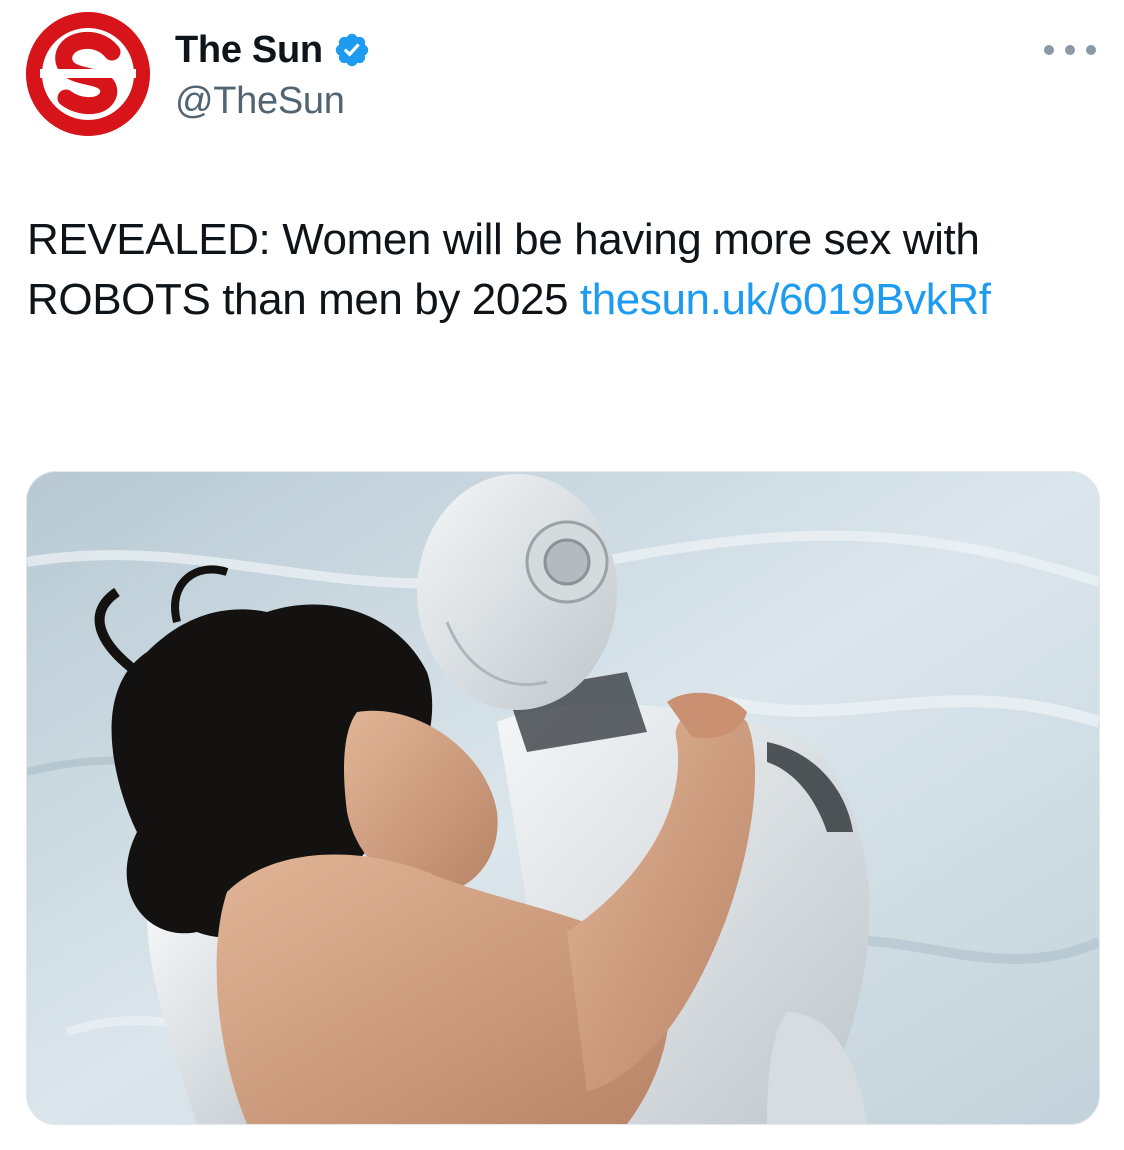 Image resolution: width=1124 pixels, height=1150 pixels. What do you see at coordinates (884, 299) in the screenshot?
I see `tweet-link-part2: 6019BvkRf` at bounding box center [884, 299].